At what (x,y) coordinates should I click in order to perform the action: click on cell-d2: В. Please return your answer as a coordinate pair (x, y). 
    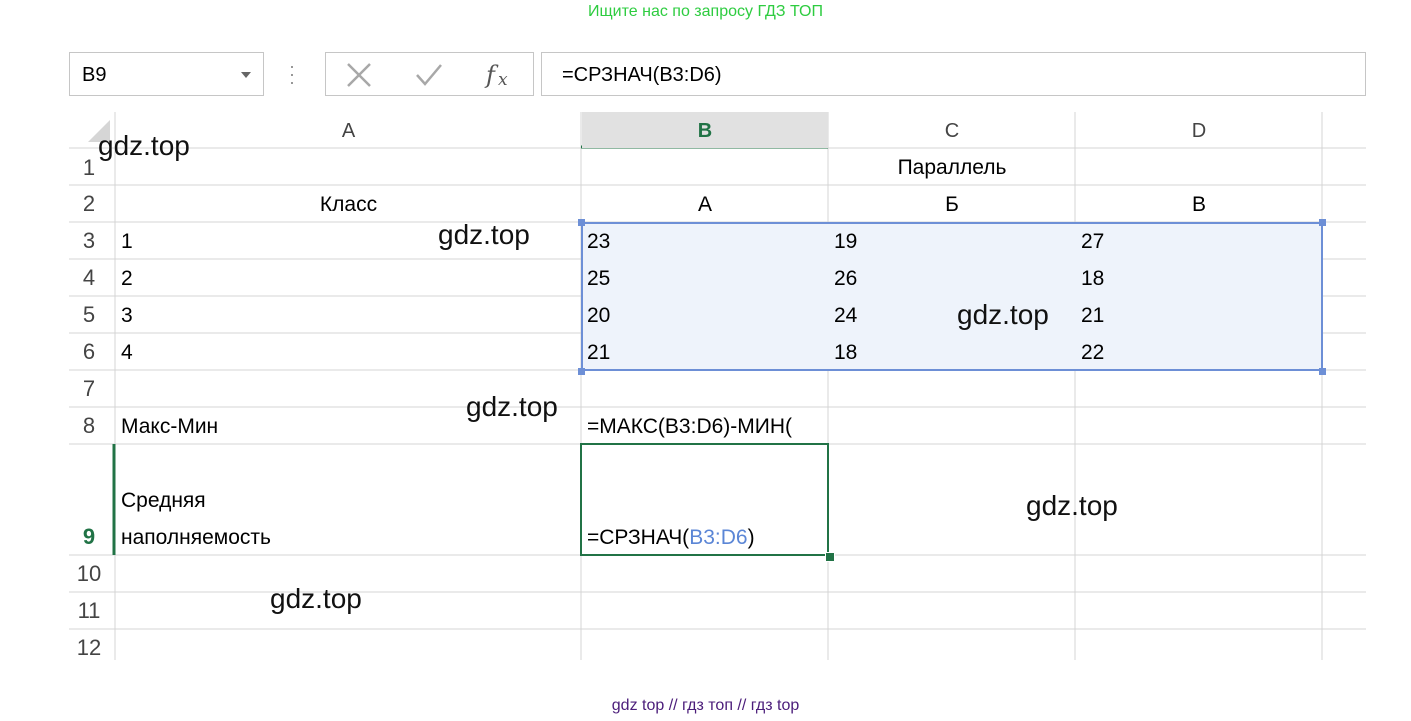
    Looking at the image, I should click on (1199, 205).